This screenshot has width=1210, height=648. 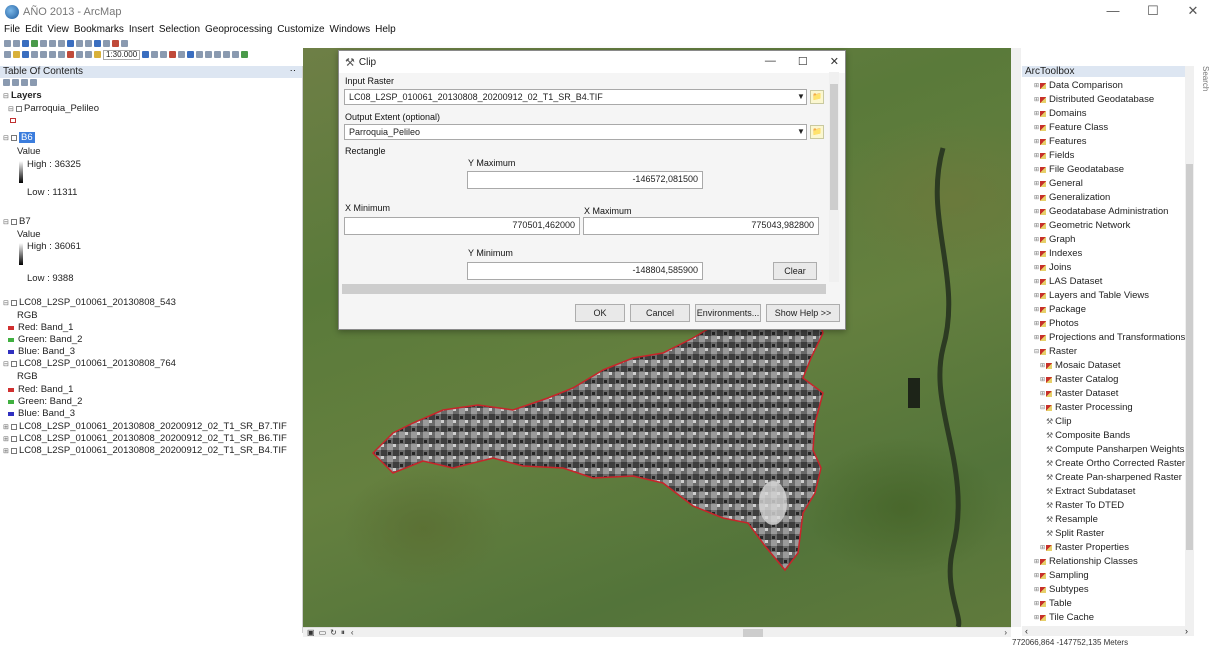 I want to click on toolbox-toolset-item: ⊞ Package, so click(x=1060, y=309).